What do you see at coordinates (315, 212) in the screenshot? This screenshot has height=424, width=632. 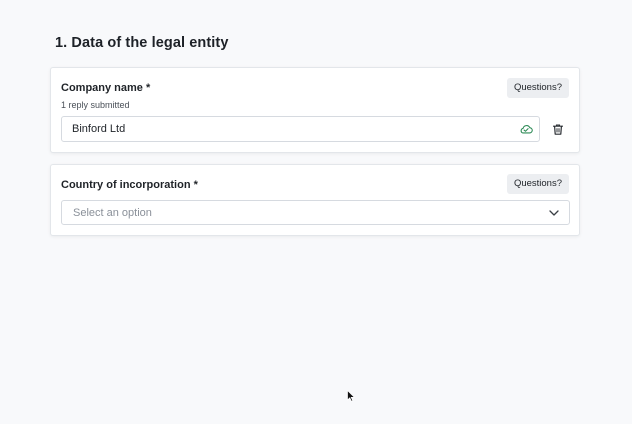 I see `country-select: Select an option` at bounding box center [315, 212].